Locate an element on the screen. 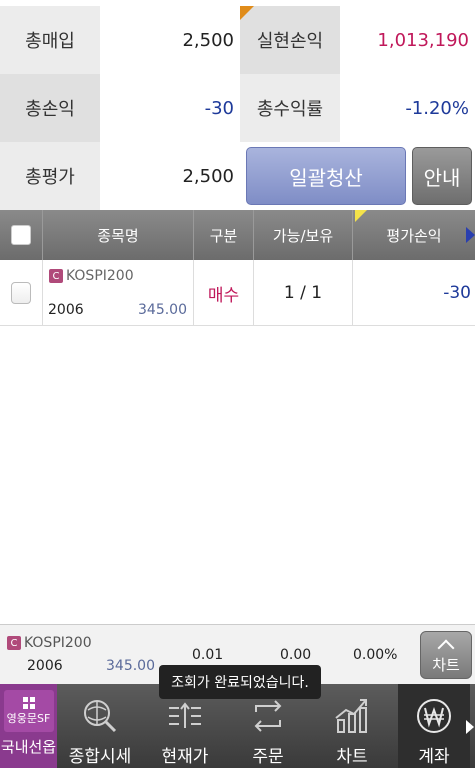  summary-row-2: 총손익 -30 총수익률 -1.20% is located at coordinates (237, 108).